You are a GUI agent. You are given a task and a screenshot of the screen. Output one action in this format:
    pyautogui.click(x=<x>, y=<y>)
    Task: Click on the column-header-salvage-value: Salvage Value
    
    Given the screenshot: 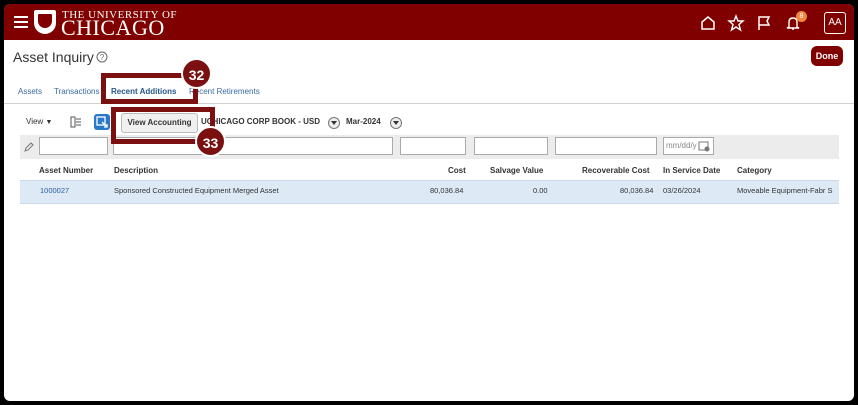 What is the action you would take?
    pyautogui.click(x=516, y=170)
    